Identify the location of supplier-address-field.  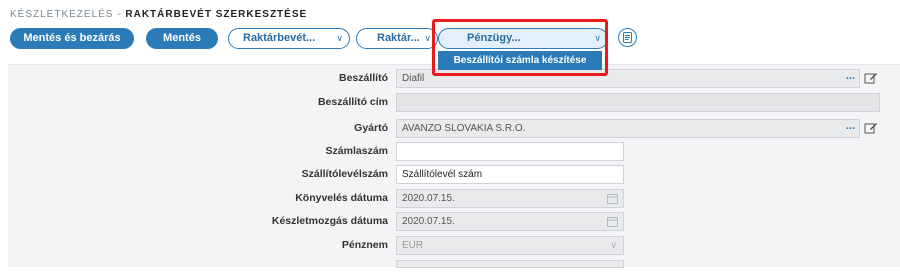
(638, 102).